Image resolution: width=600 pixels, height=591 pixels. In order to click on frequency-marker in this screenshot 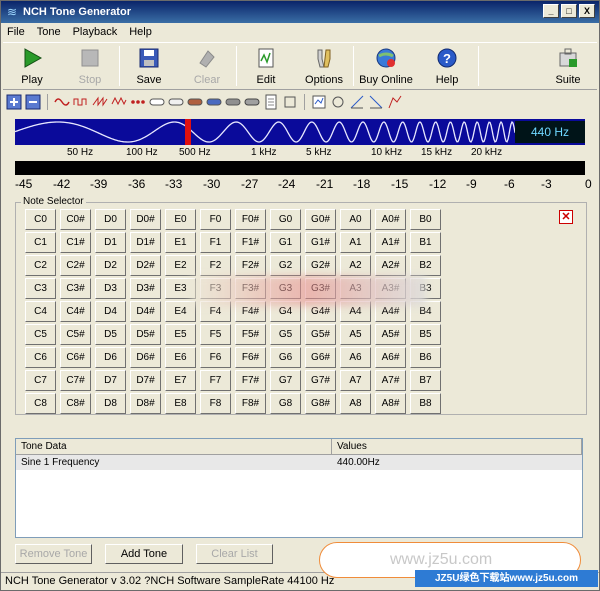, I will do `click(188, 132)`.